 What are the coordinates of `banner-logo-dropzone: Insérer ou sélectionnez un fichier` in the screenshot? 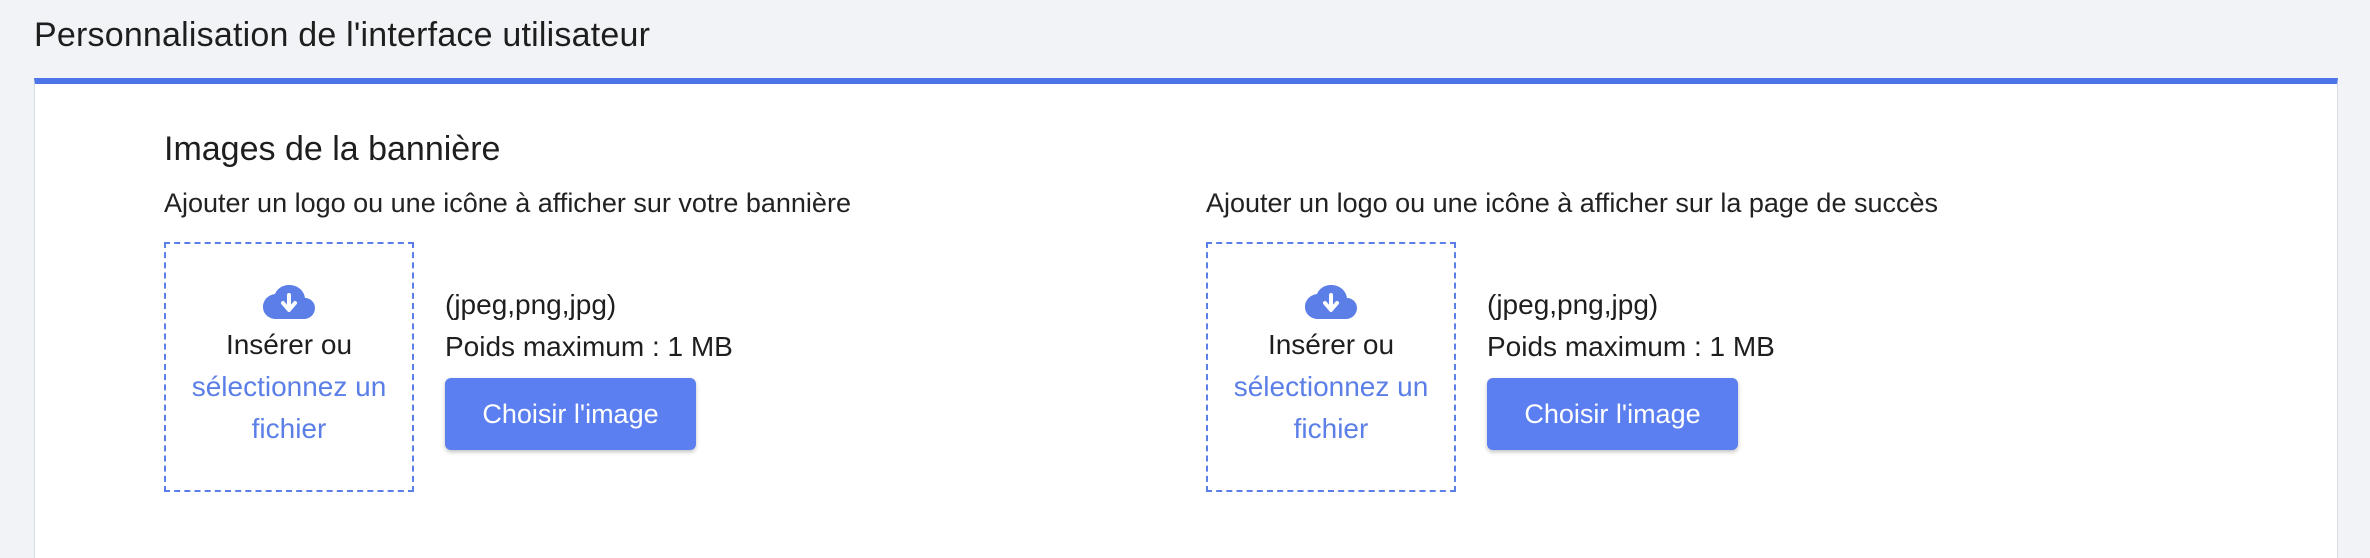 It's located at (289, 367).